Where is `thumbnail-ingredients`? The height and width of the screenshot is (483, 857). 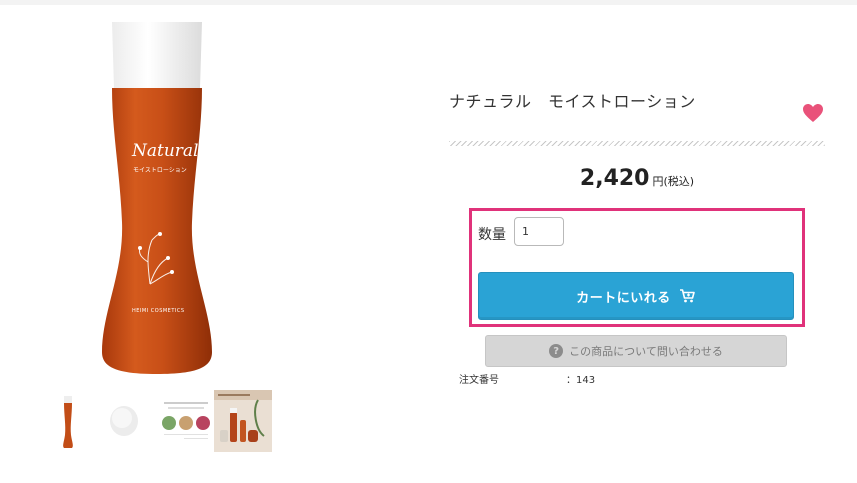
thumbnail-ingredients is located at coordinates (185, 421).